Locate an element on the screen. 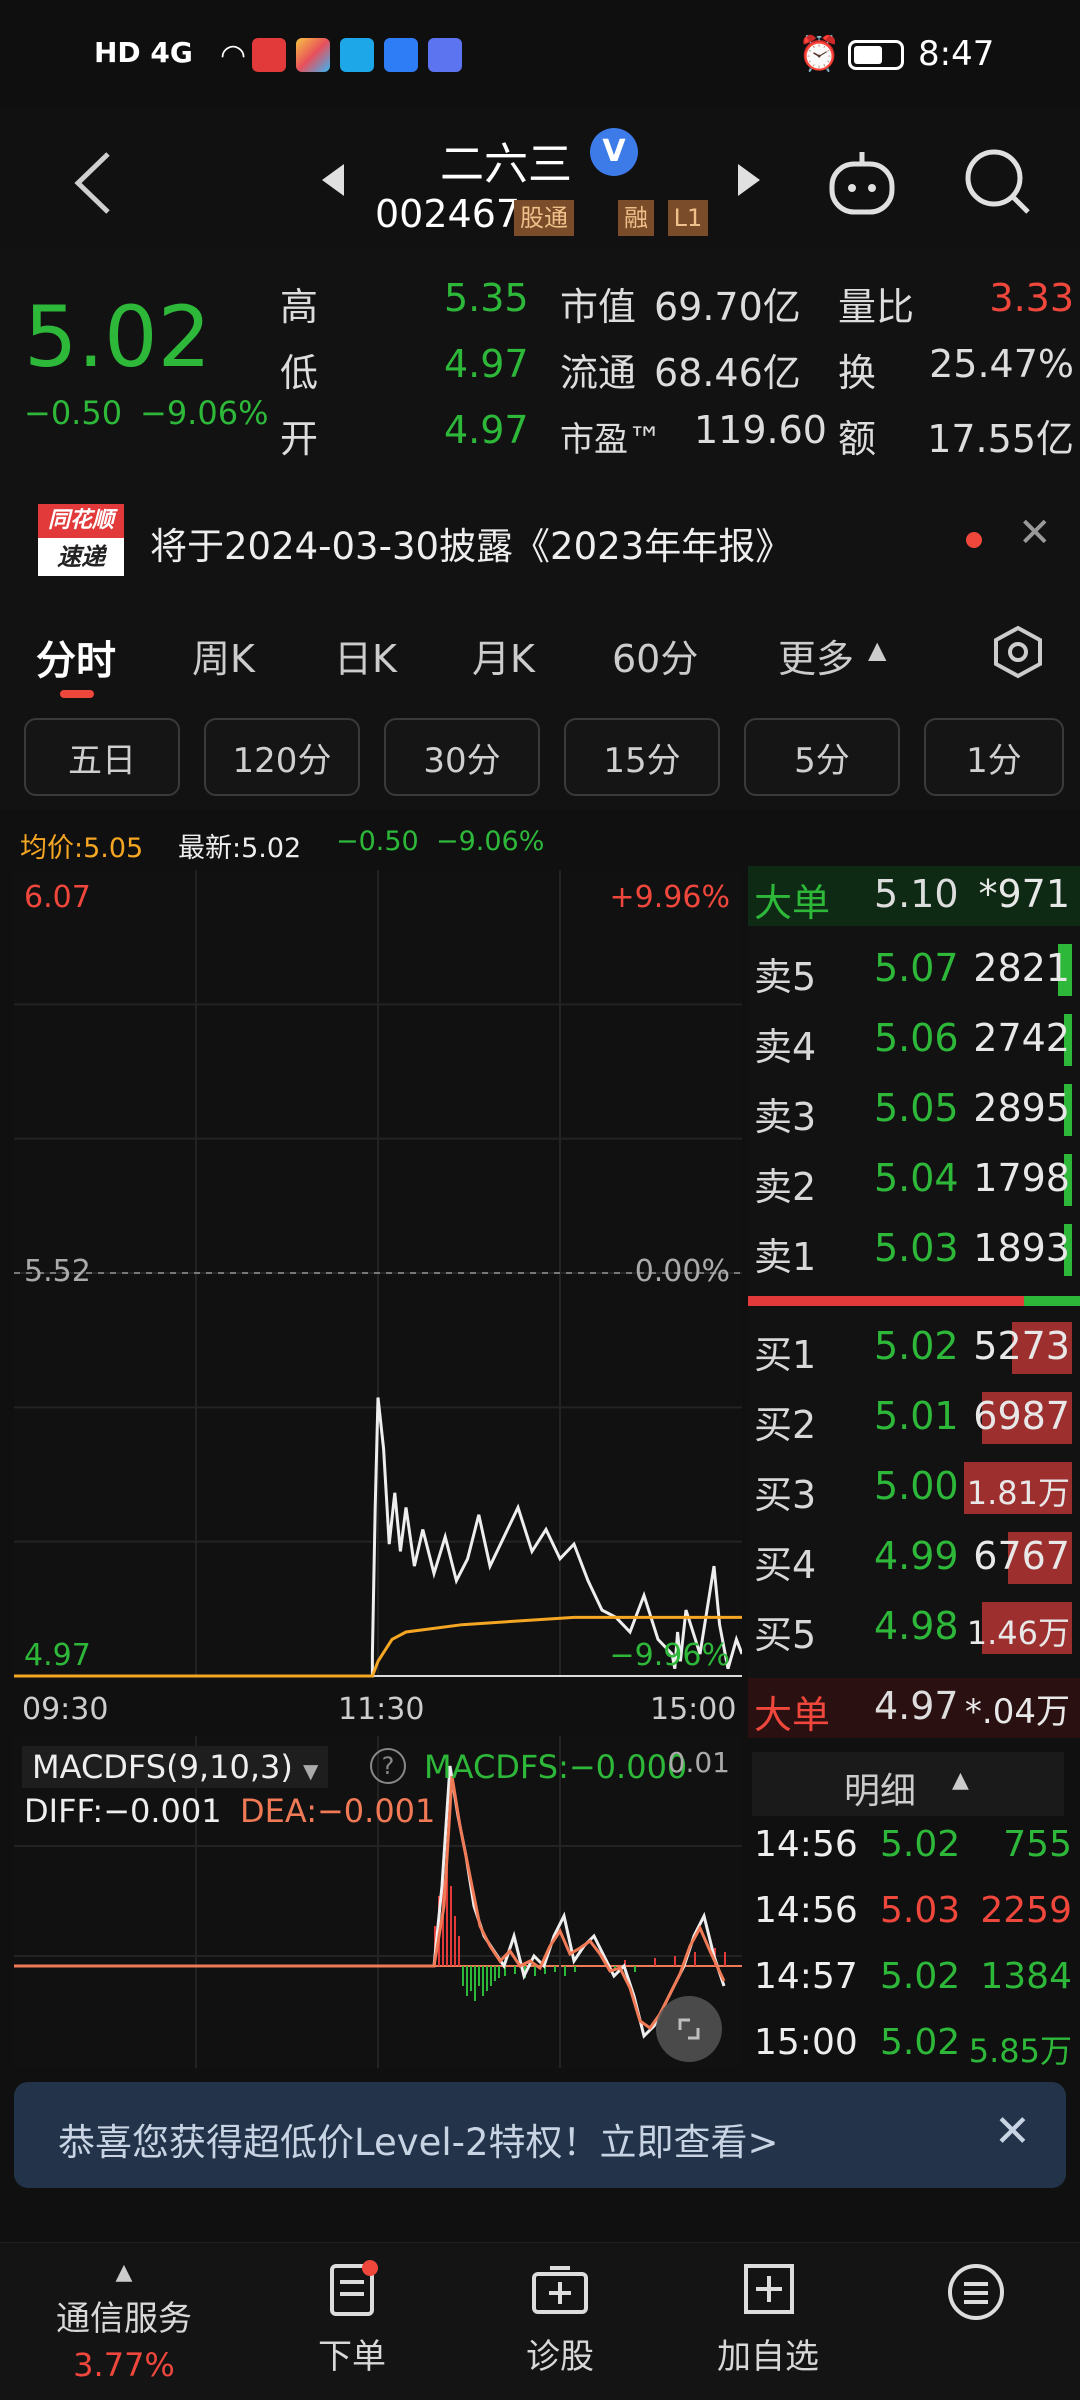 This screenshot has width=1080, height=2400. buy-level-1: 买1 5.02 5273 is located at coordinates (913, 1349).